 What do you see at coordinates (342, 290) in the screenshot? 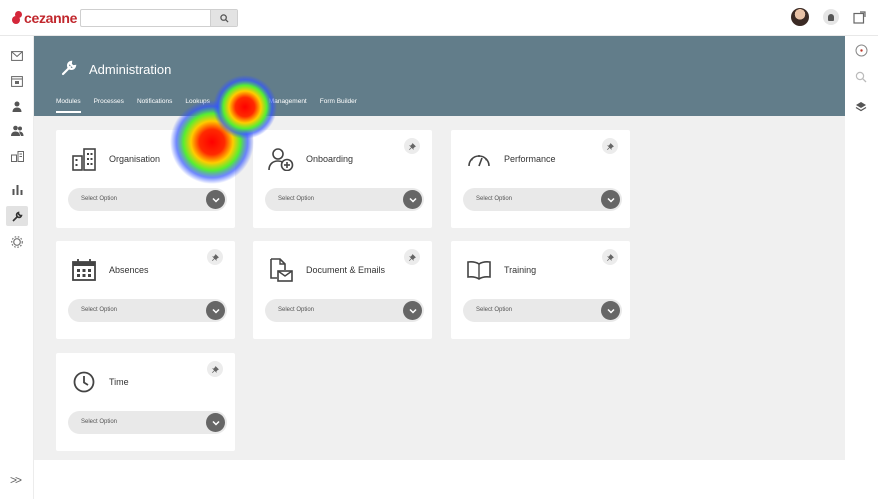
I see `module-card-document-emails: Document & Emails Select Option` at bounding box center [342, 290].